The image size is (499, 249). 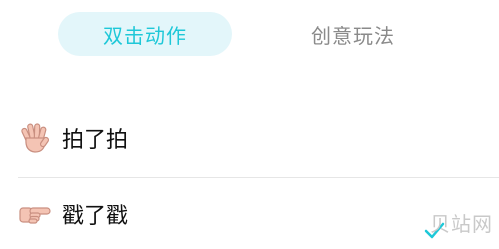 I want to click on divider, so click(x=258, y=177).